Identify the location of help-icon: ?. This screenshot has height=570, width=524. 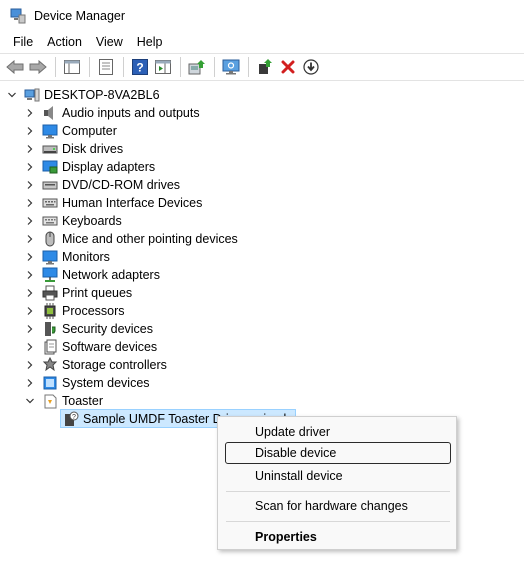
(140, 67).